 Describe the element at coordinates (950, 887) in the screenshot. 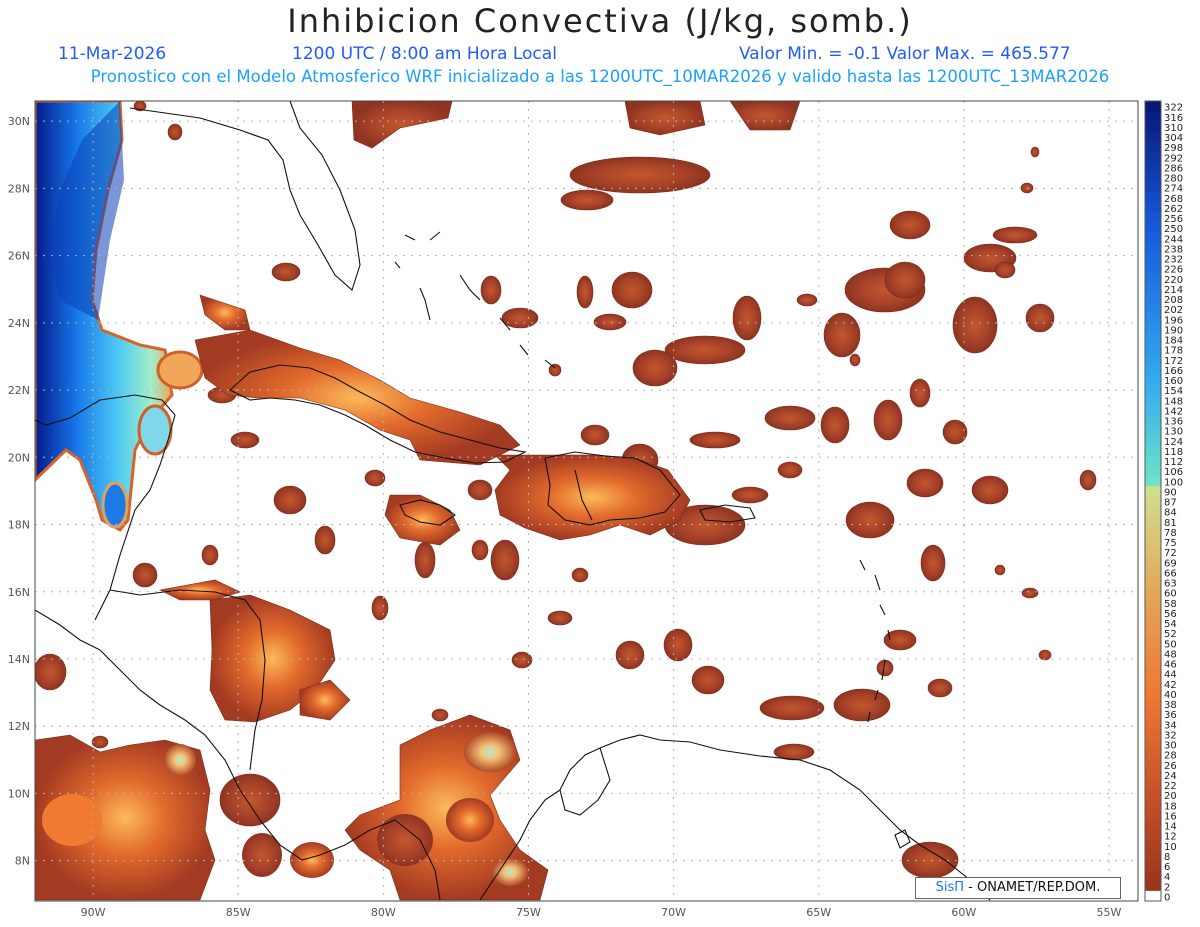

I see `sispi-logo: SisΠ` at that location.